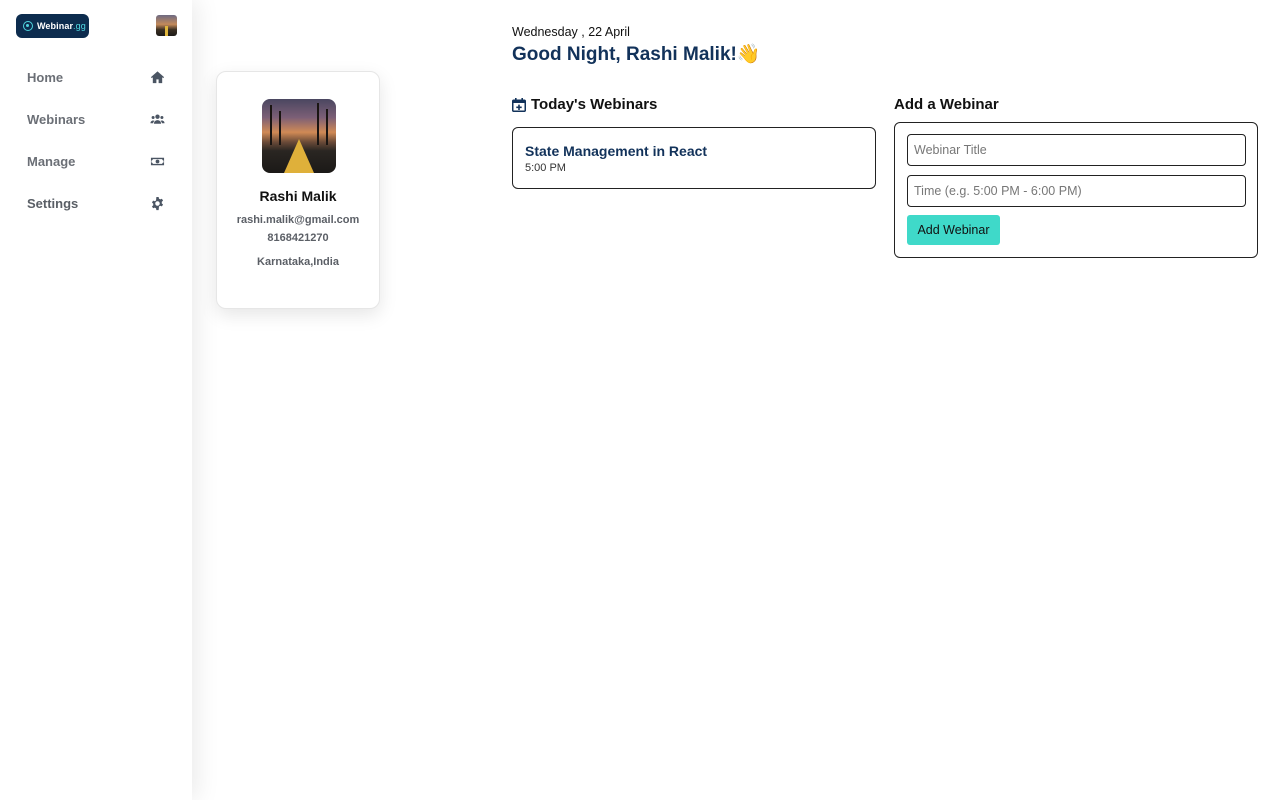  Describe the element at coordinates (519, 104) in the screenshot. I see `calendar-plus-icon` at that location.